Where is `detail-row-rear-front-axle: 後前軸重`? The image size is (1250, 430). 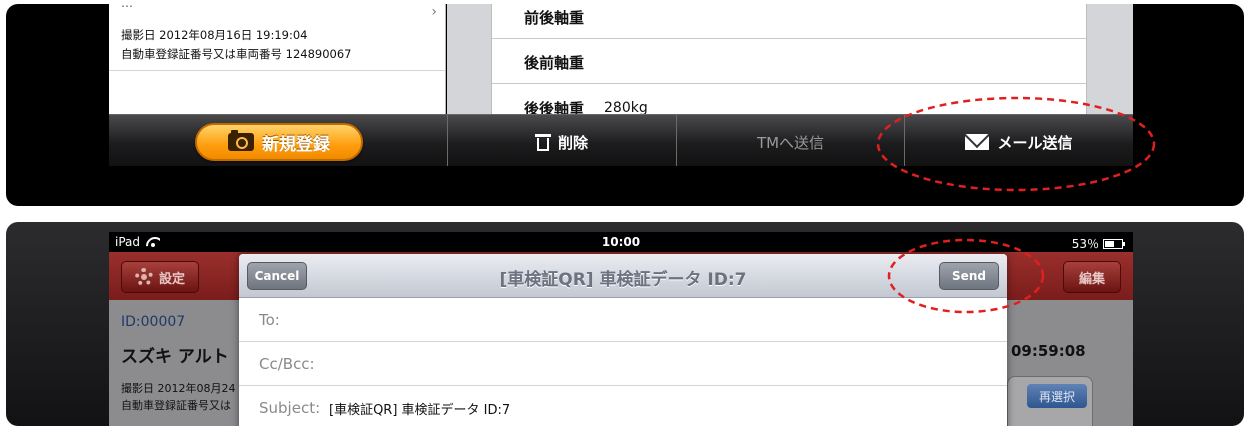
detail-row-rear-front-axle: 後前軸重 is located at coordinates (789, 62).